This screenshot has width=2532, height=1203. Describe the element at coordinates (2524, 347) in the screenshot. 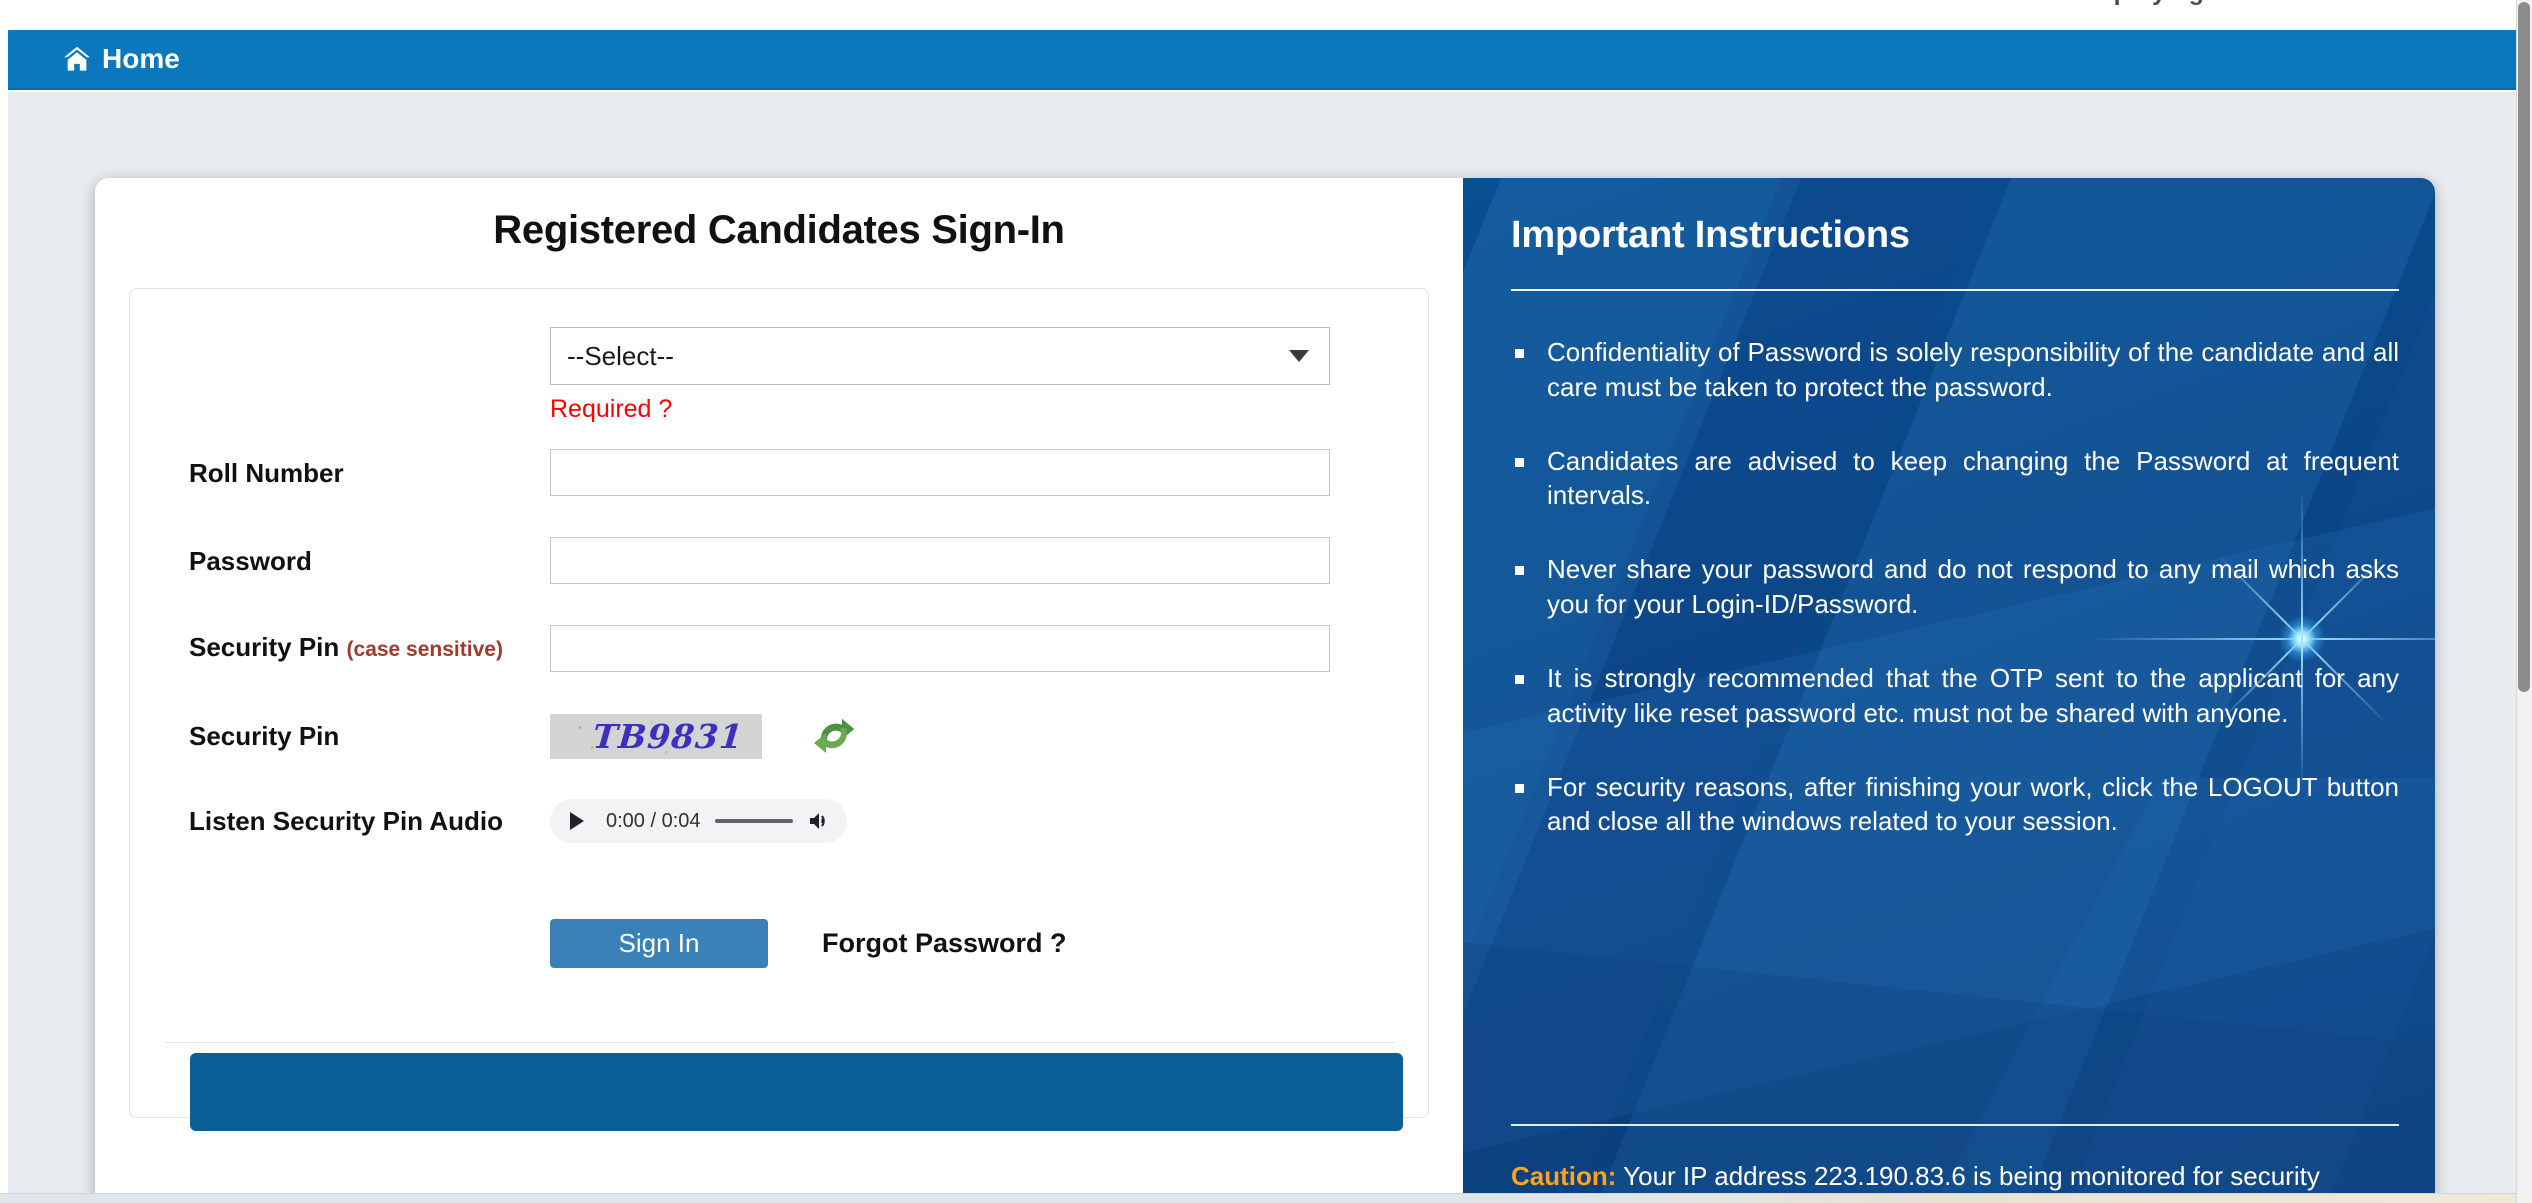

I see `page-scrollbar-thumb` at that location.